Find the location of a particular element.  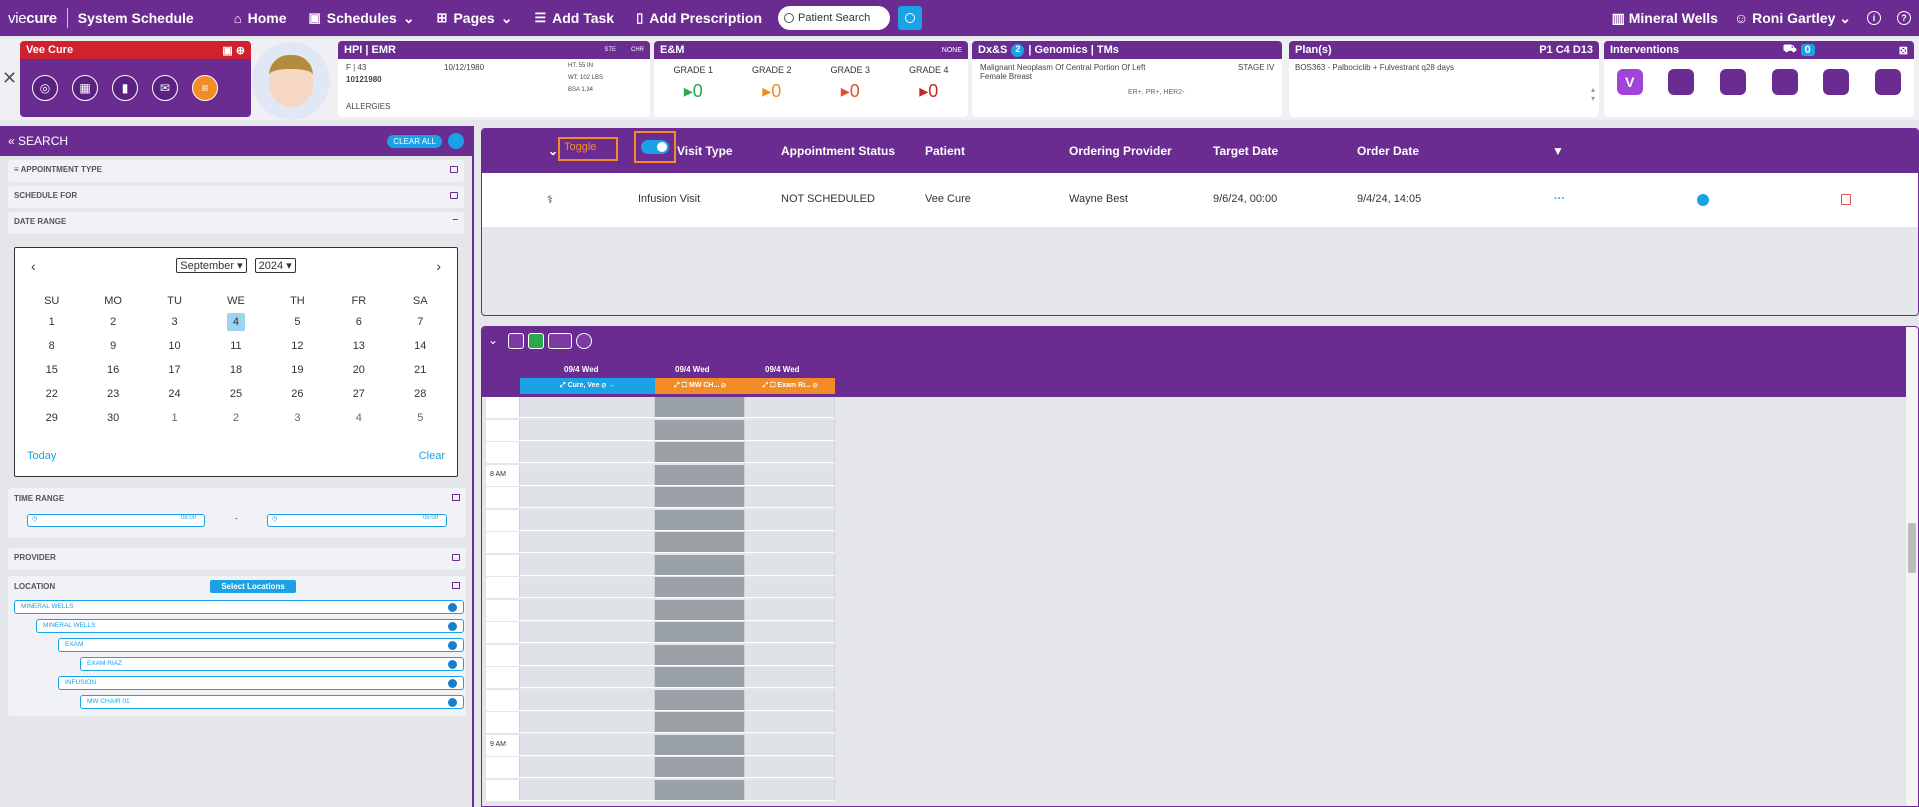

clipboard-icon: ▮ is located at coordinates (125, 88).